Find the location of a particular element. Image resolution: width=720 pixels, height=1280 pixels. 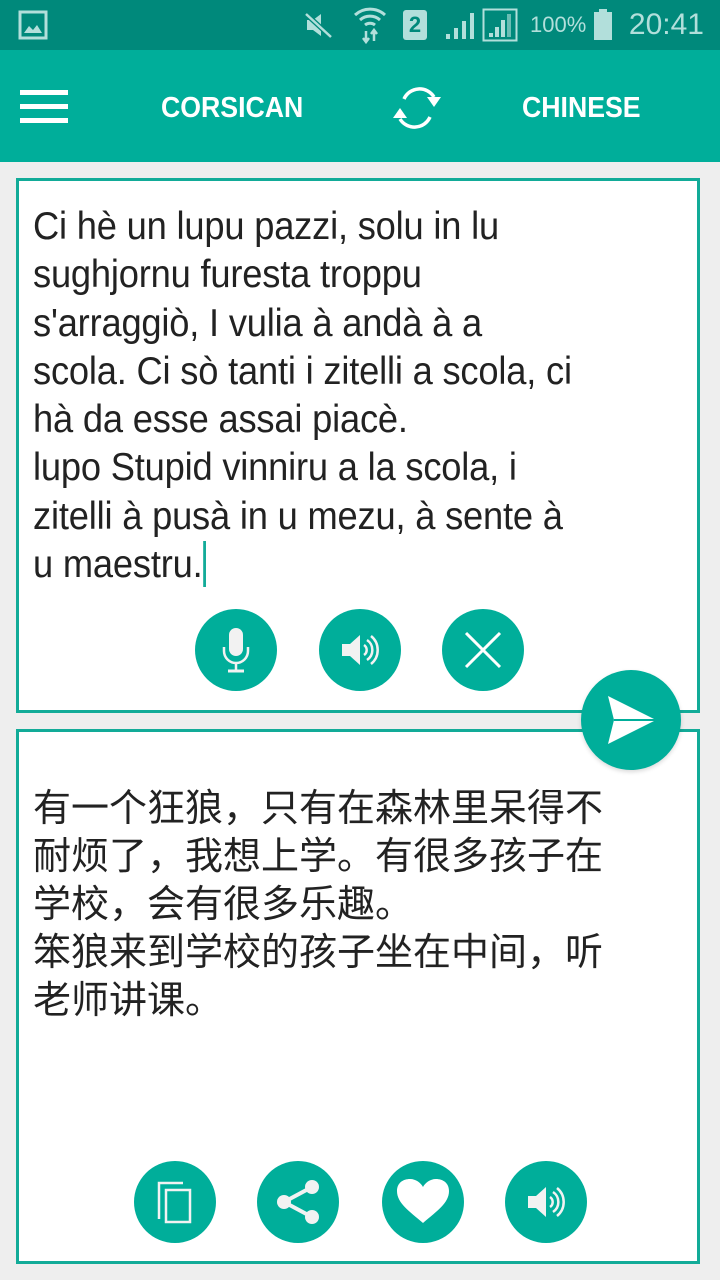

sim-2-icon: 2 is located at coordinates (415, 25).